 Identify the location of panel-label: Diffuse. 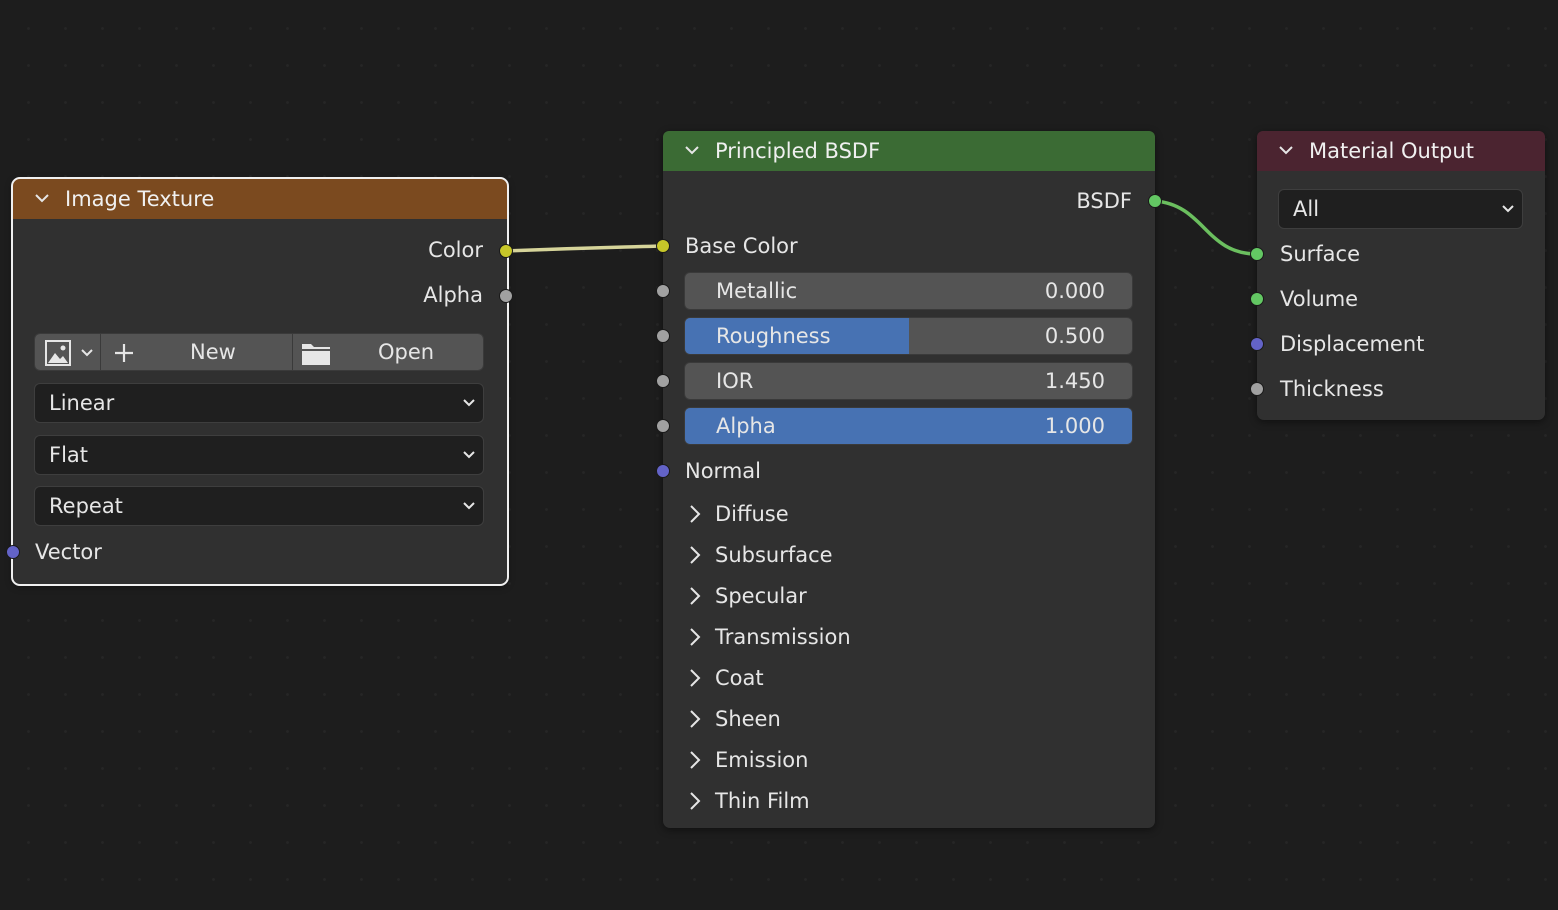
(752, 514).